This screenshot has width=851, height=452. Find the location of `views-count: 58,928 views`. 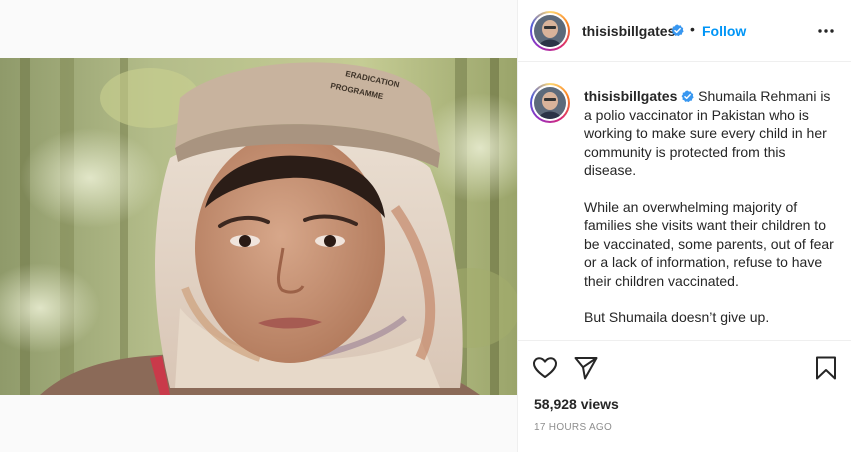

views-count: 58,928 views is located at coordinates (576, 404).